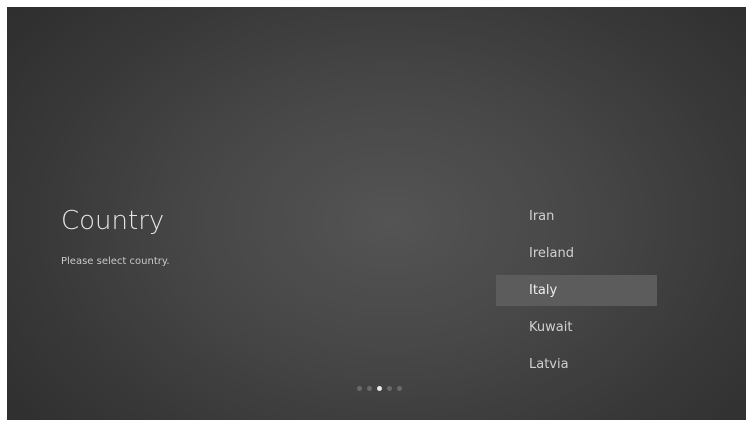 The width and height of the screenshot is (753, 427). I want to click on country-item-kuwait: Kuwait, so click(576, 327).